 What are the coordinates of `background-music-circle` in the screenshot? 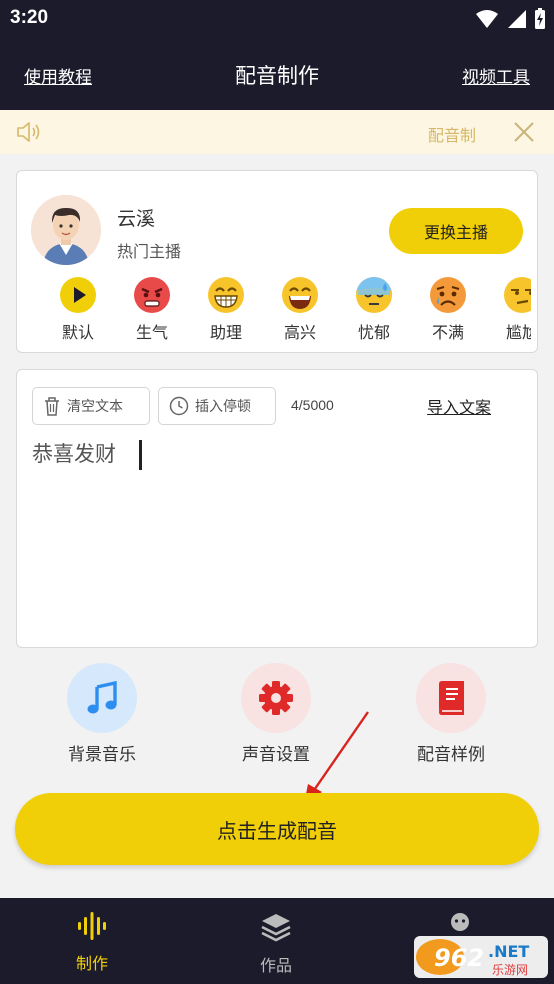 It's located at (102, 698).